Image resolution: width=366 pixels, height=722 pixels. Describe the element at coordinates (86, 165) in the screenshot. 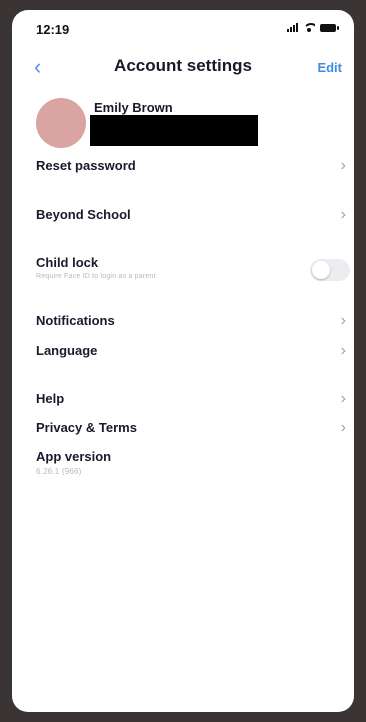

I see `settings-item-label: Reset password` at that location.